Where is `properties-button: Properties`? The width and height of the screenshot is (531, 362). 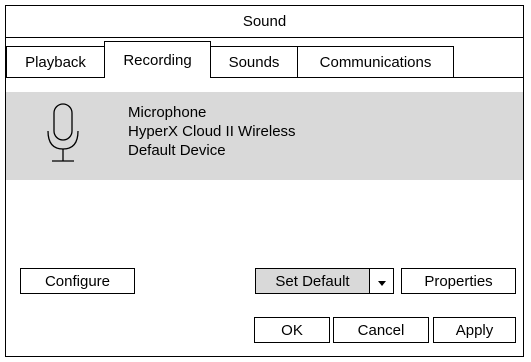
properties-button: Properties is located at coordinates (458, 281).